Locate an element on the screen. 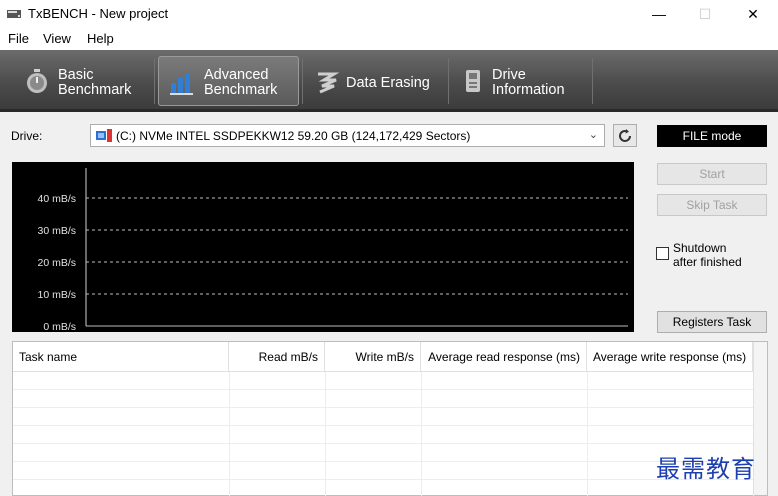 The width and height of the screenshot is (778, 496). graph-y-tick-label: 10 mB/s is located at coordinates (56, 295).